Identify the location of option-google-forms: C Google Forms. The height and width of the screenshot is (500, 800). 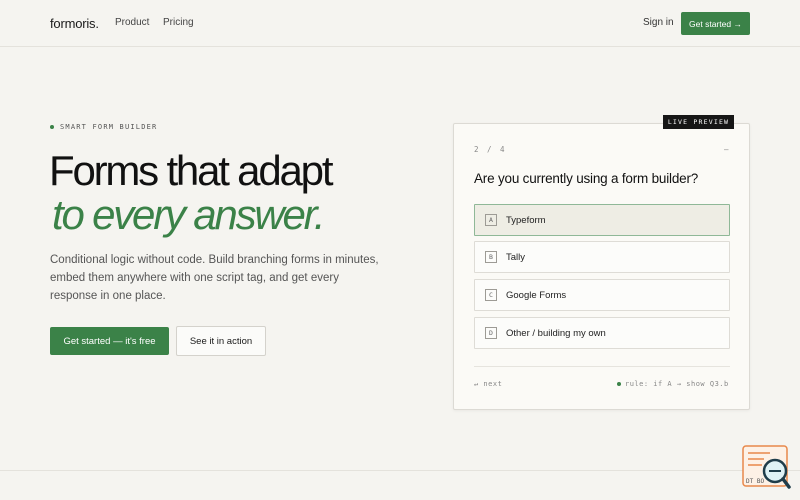
(602, 295).